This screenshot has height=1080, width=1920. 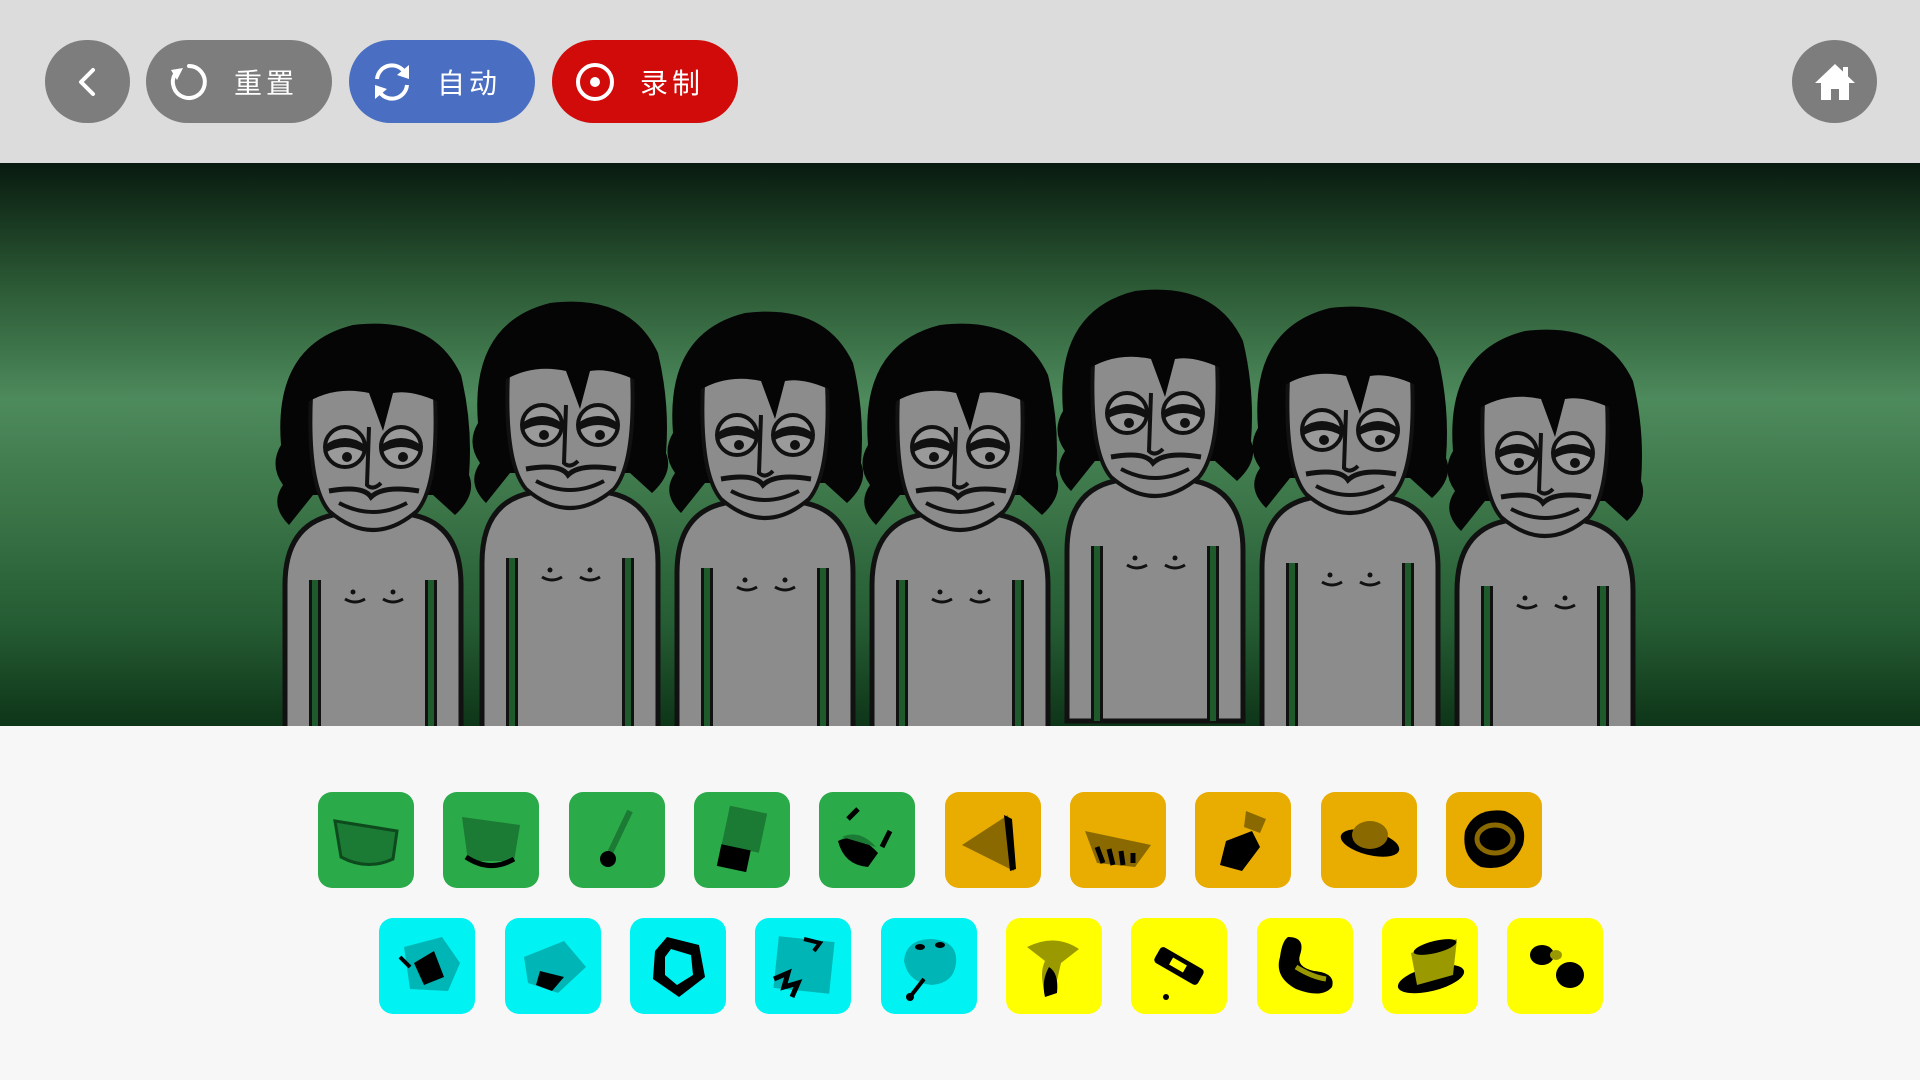 I want to click on cyan-sound-1-icon, so click(x=429, y=964).